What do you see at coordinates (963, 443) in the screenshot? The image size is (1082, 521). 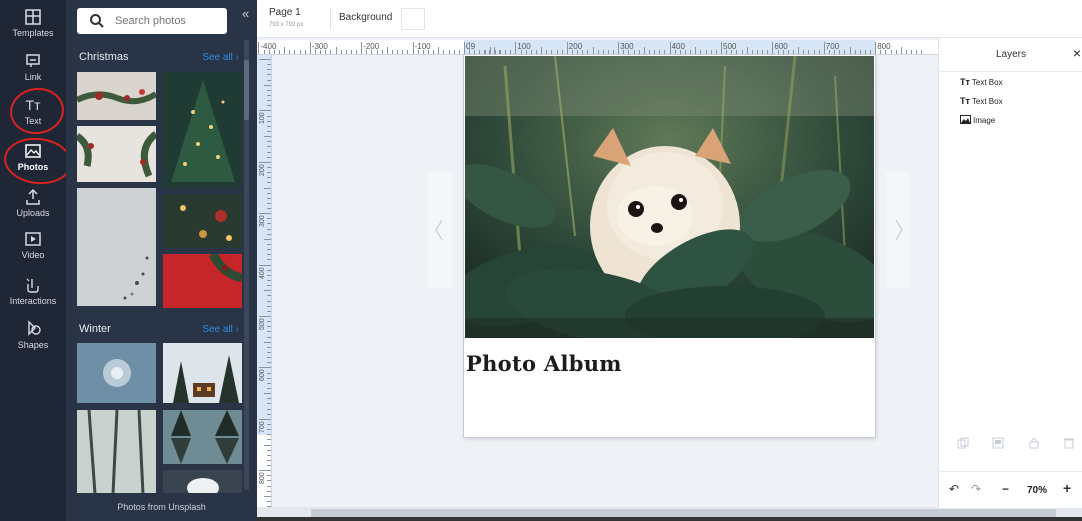 I see `duplicate-icon` at bounding box center [963, 443].